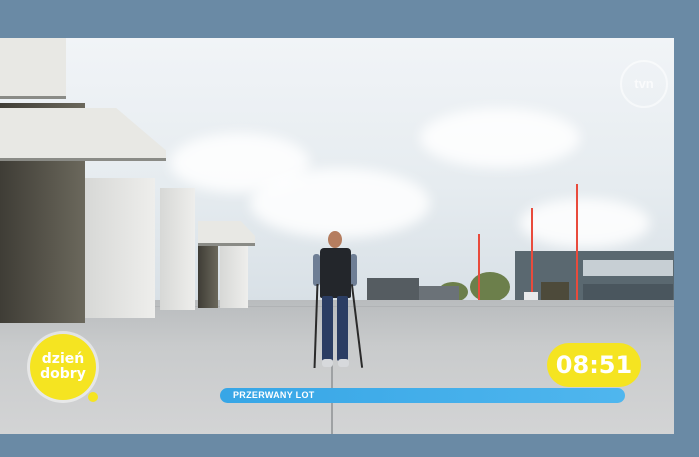 Image resolution: width=699 pixels, height=457 pixels. Describe the element at coordinates (63, 374) in the screenshot. I see `logo-line-2: dobry` at that location.